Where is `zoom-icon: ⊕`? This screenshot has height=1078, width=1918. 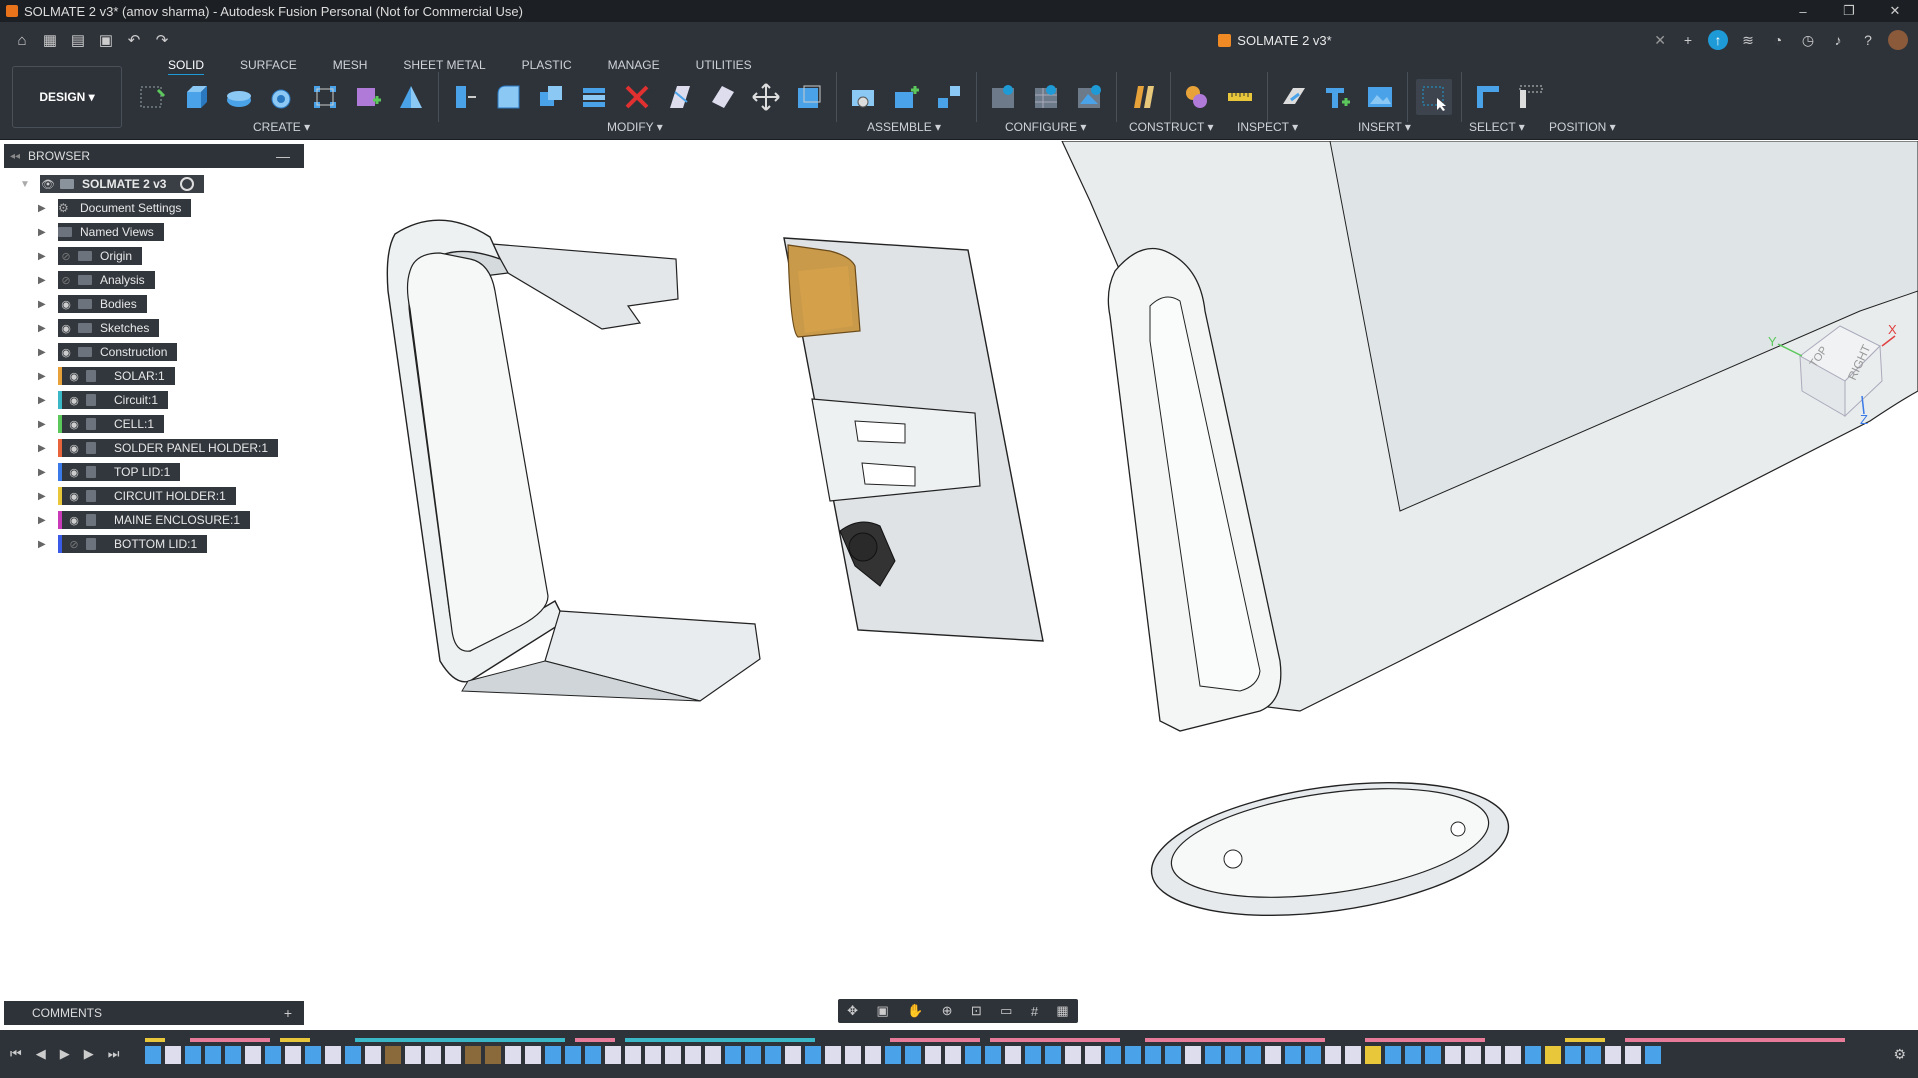 zoom-icon: ⊕ is located at coordinates (947, 1011).